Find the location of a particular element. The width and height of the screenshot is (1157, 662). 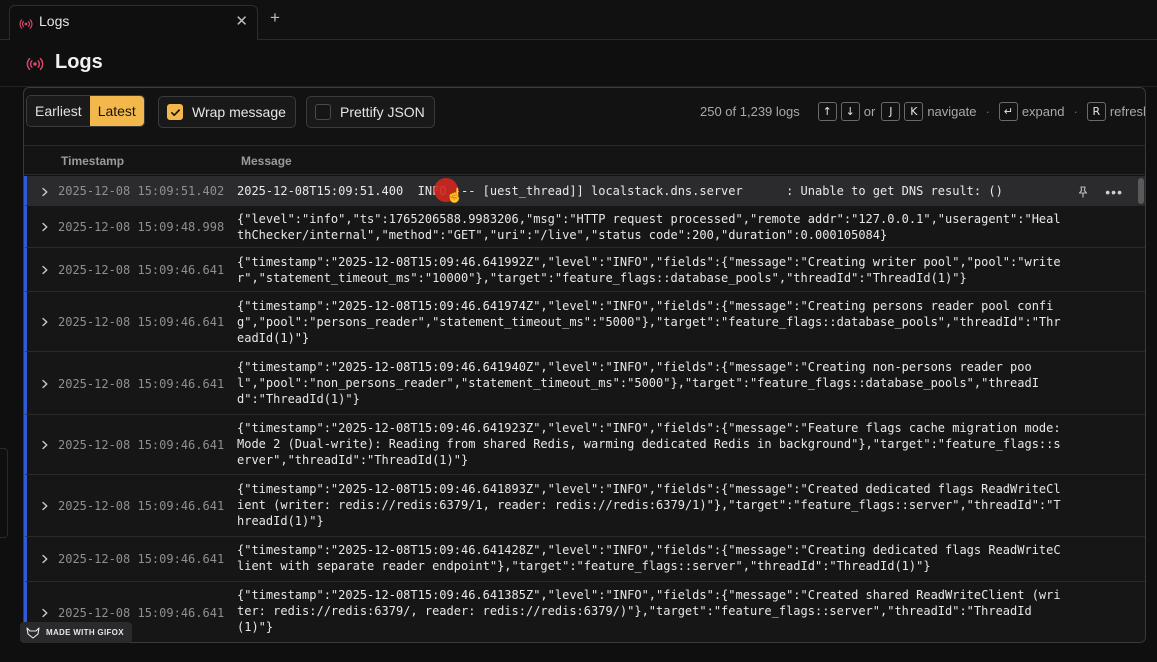

order-toggle: Earliest Latest is located at coordinates (85, 111).